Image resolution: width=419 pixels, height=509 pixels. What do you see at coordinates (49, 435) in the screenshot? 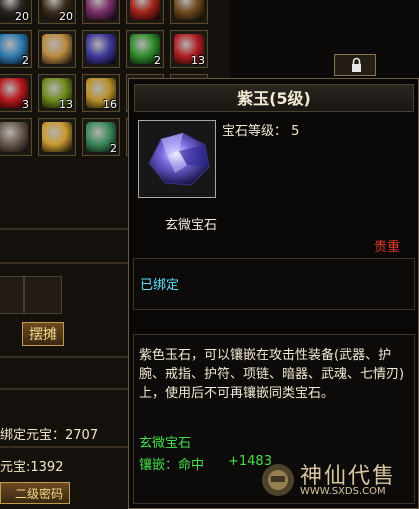
I see `bound-yuanbao: 绑定元宝：2707` at bounding box center [49, 435].